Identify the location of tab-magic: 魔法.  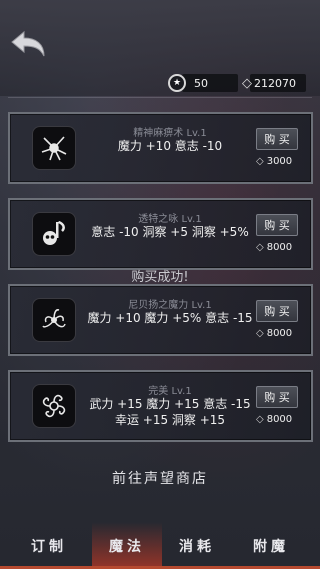
(127, 545).